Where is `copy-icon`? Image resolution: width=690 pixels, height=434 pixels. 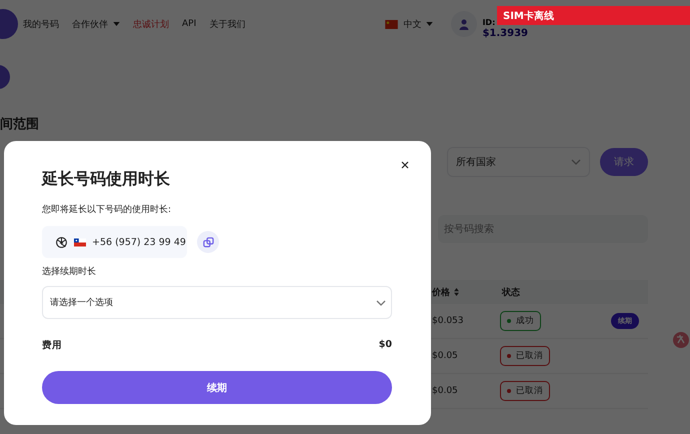
copy-icon is located at coordinates (208, 242).